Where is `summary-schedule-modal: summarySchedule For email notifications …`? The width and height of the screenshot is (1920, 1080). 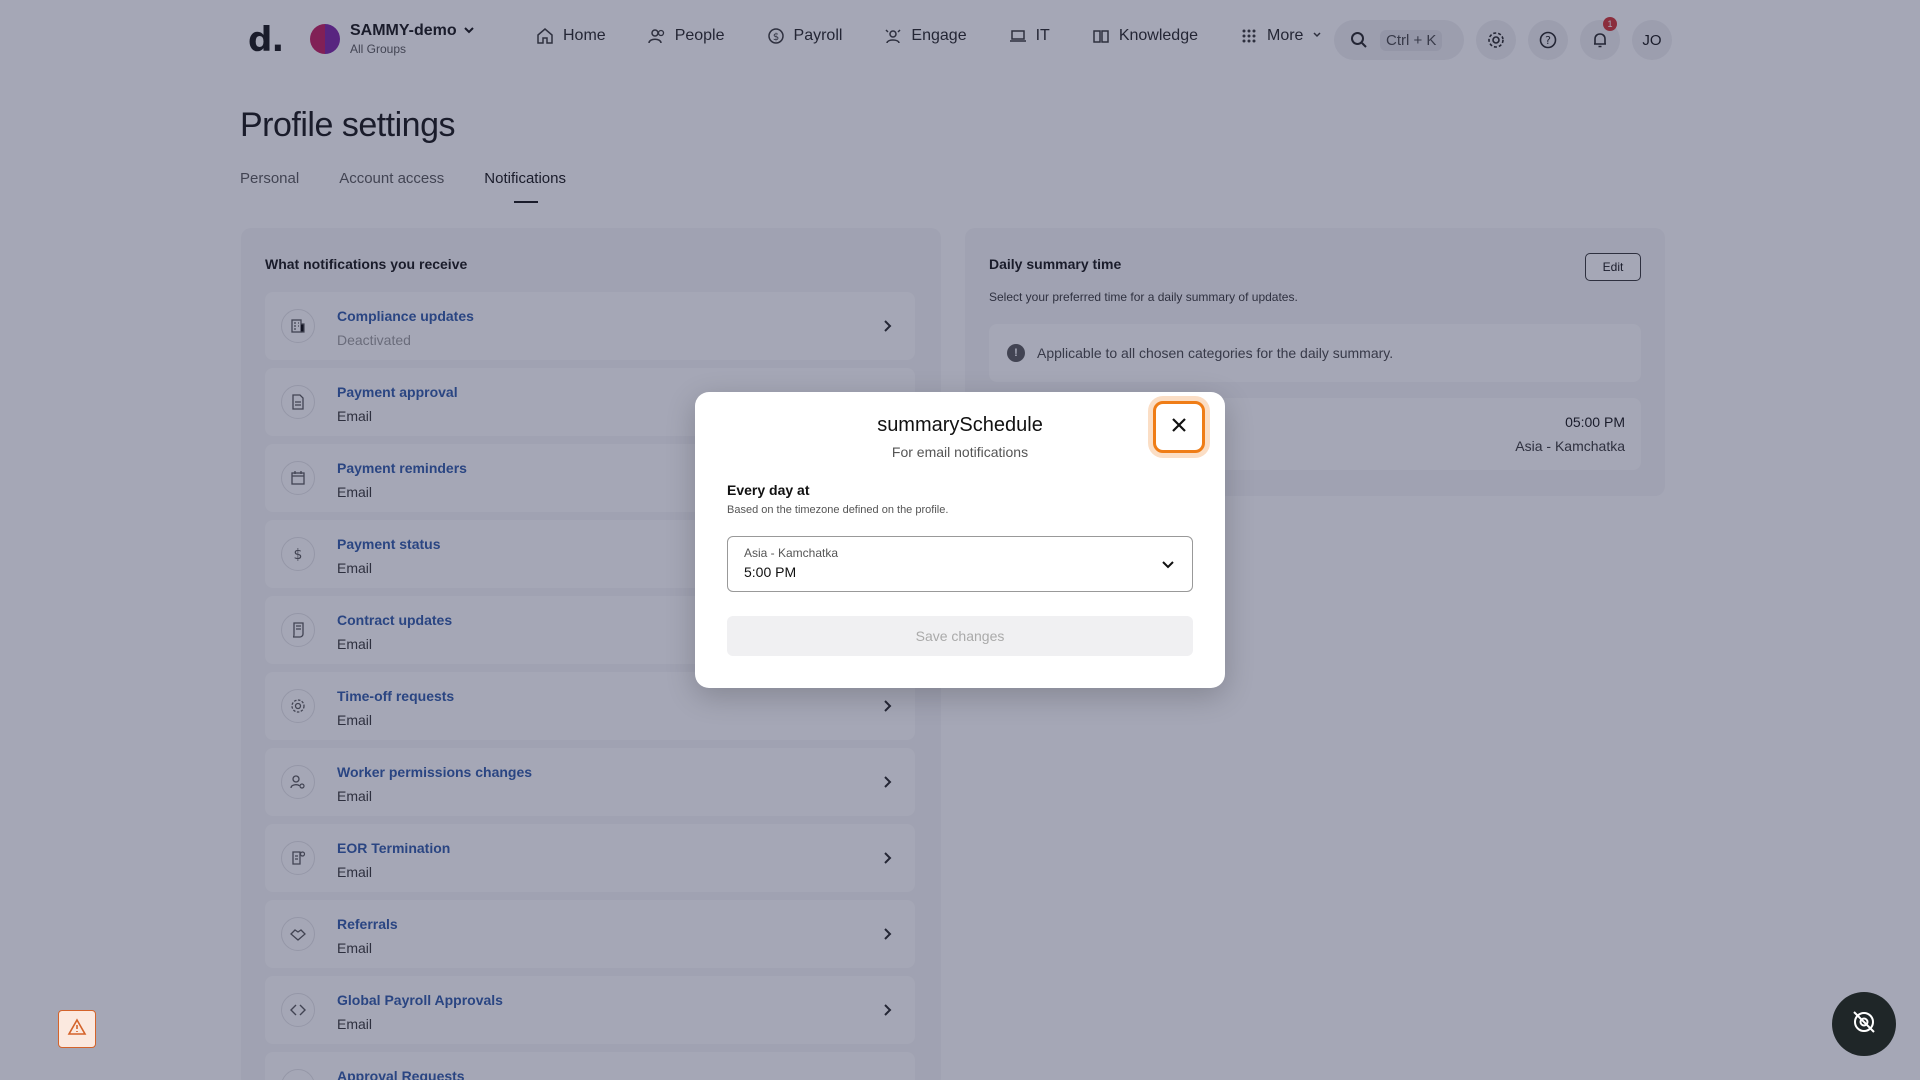 summary-schedule-modal: summarySchedule For email notifications … is located at coordinates (960, 540).